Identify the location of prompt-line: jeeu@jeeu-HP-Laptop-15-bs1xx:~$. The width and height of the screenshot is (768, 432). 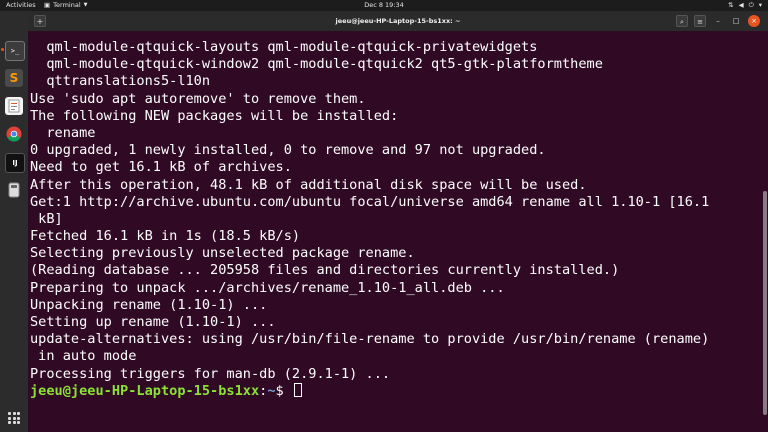
(369, 391).